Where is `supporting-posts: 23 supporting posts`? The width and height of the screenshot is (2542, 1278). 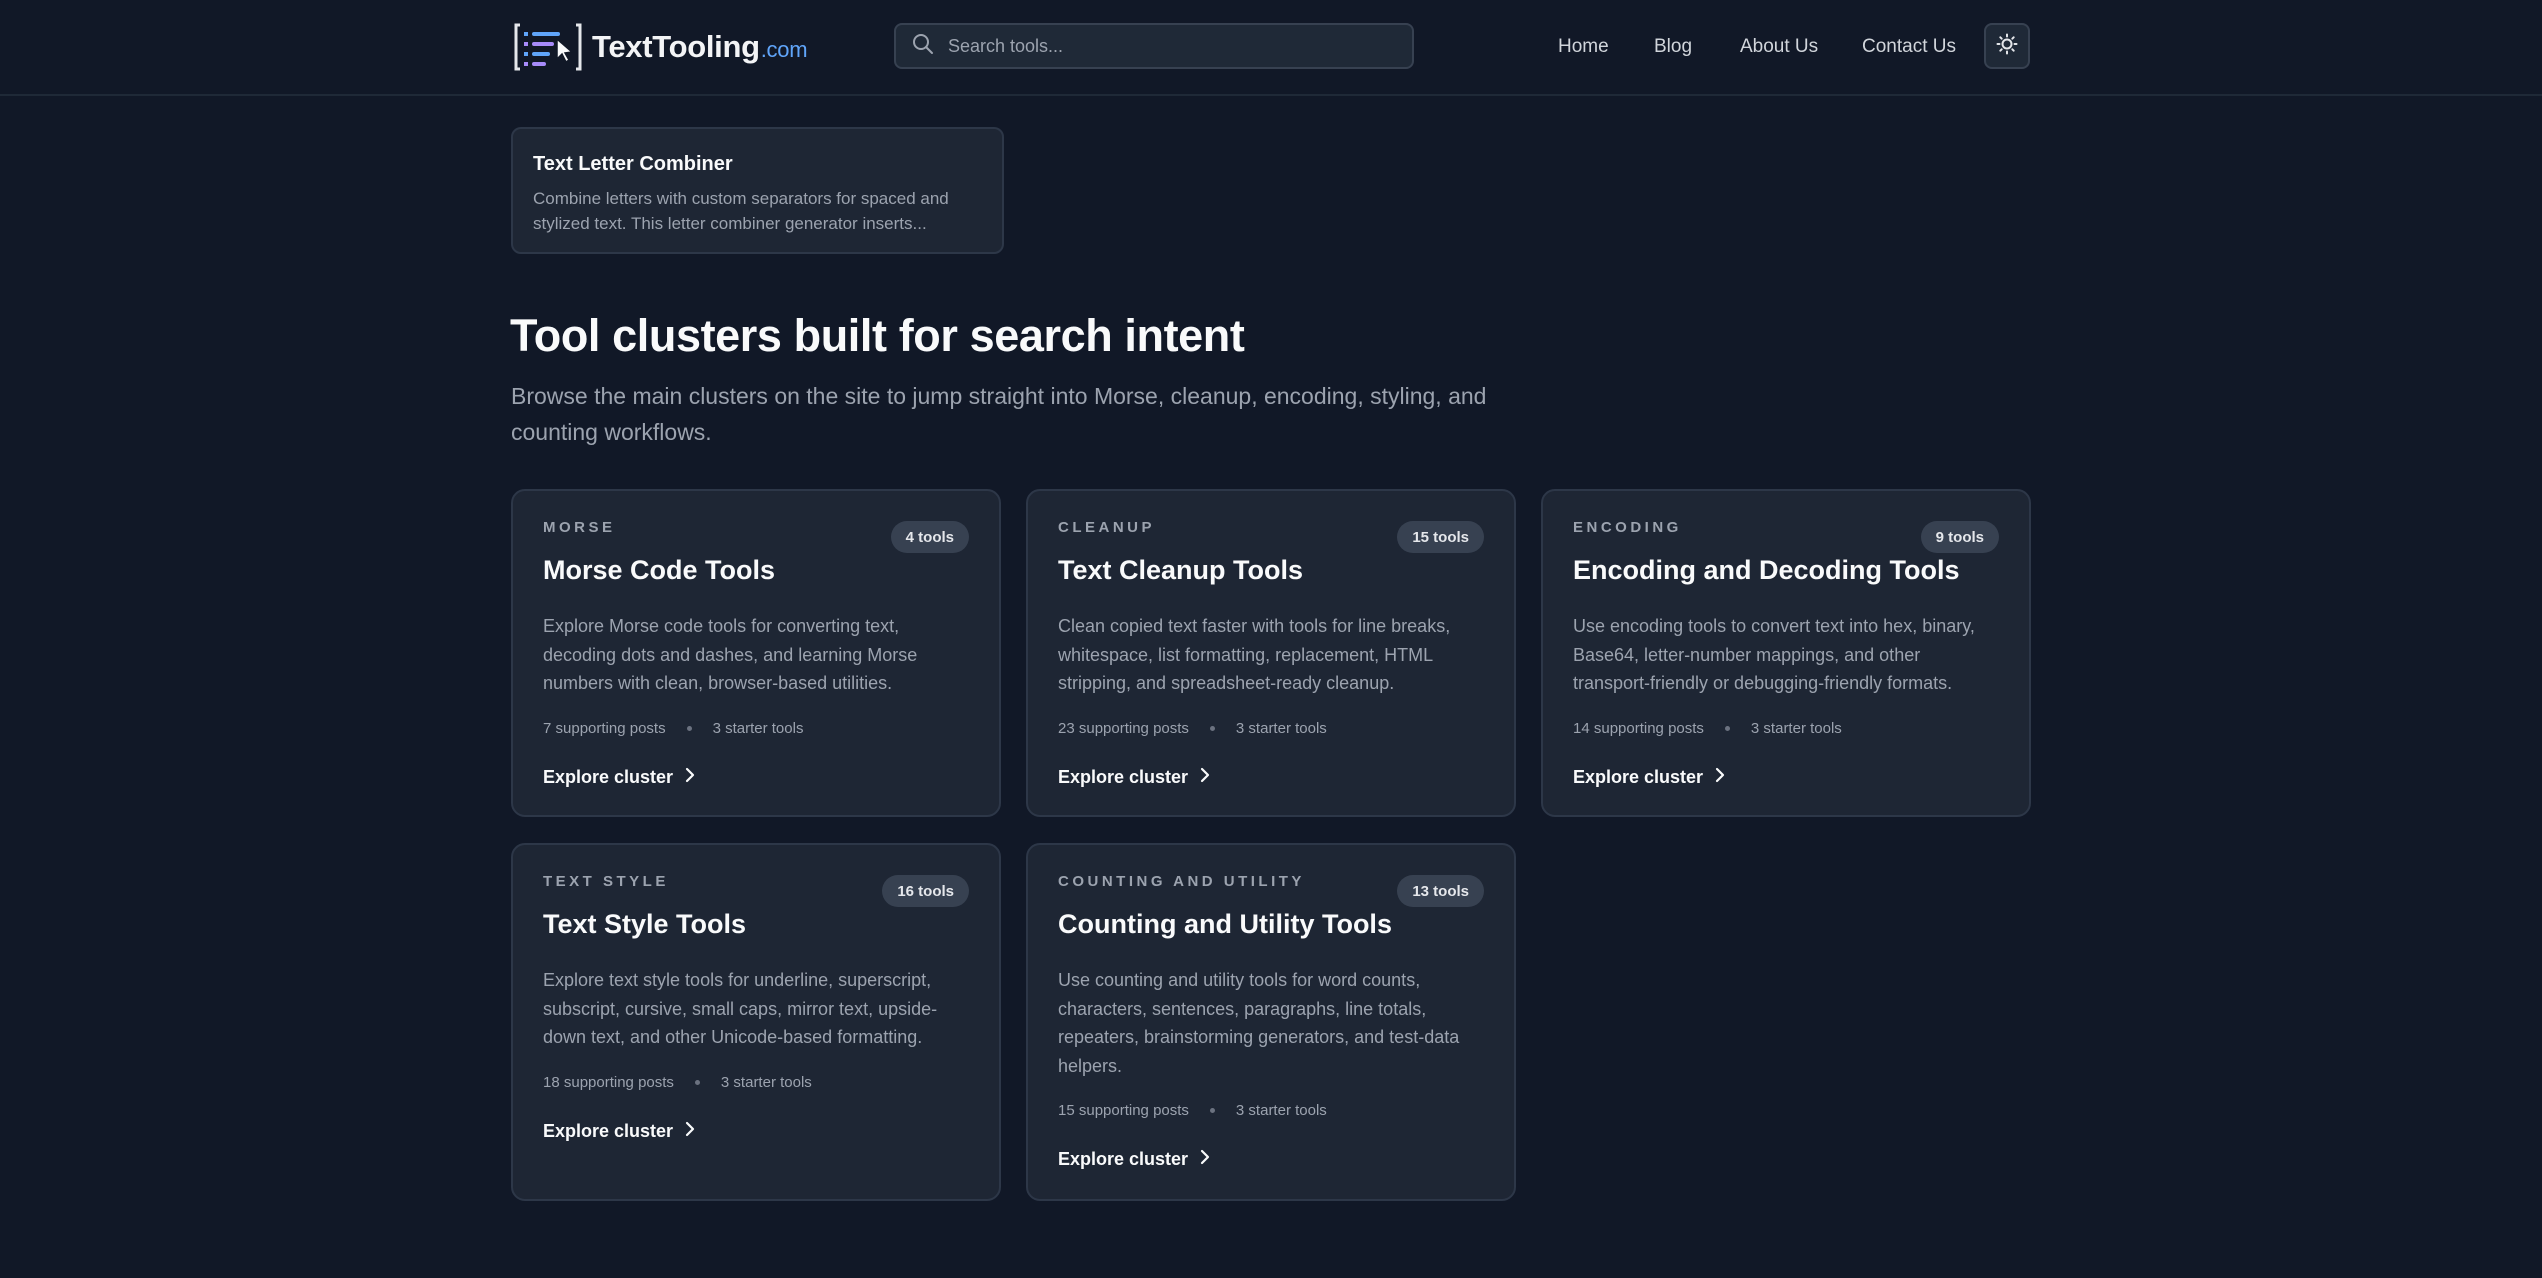
supporting-posts: 23 supporting posts is located at coordinates (1123, 728).